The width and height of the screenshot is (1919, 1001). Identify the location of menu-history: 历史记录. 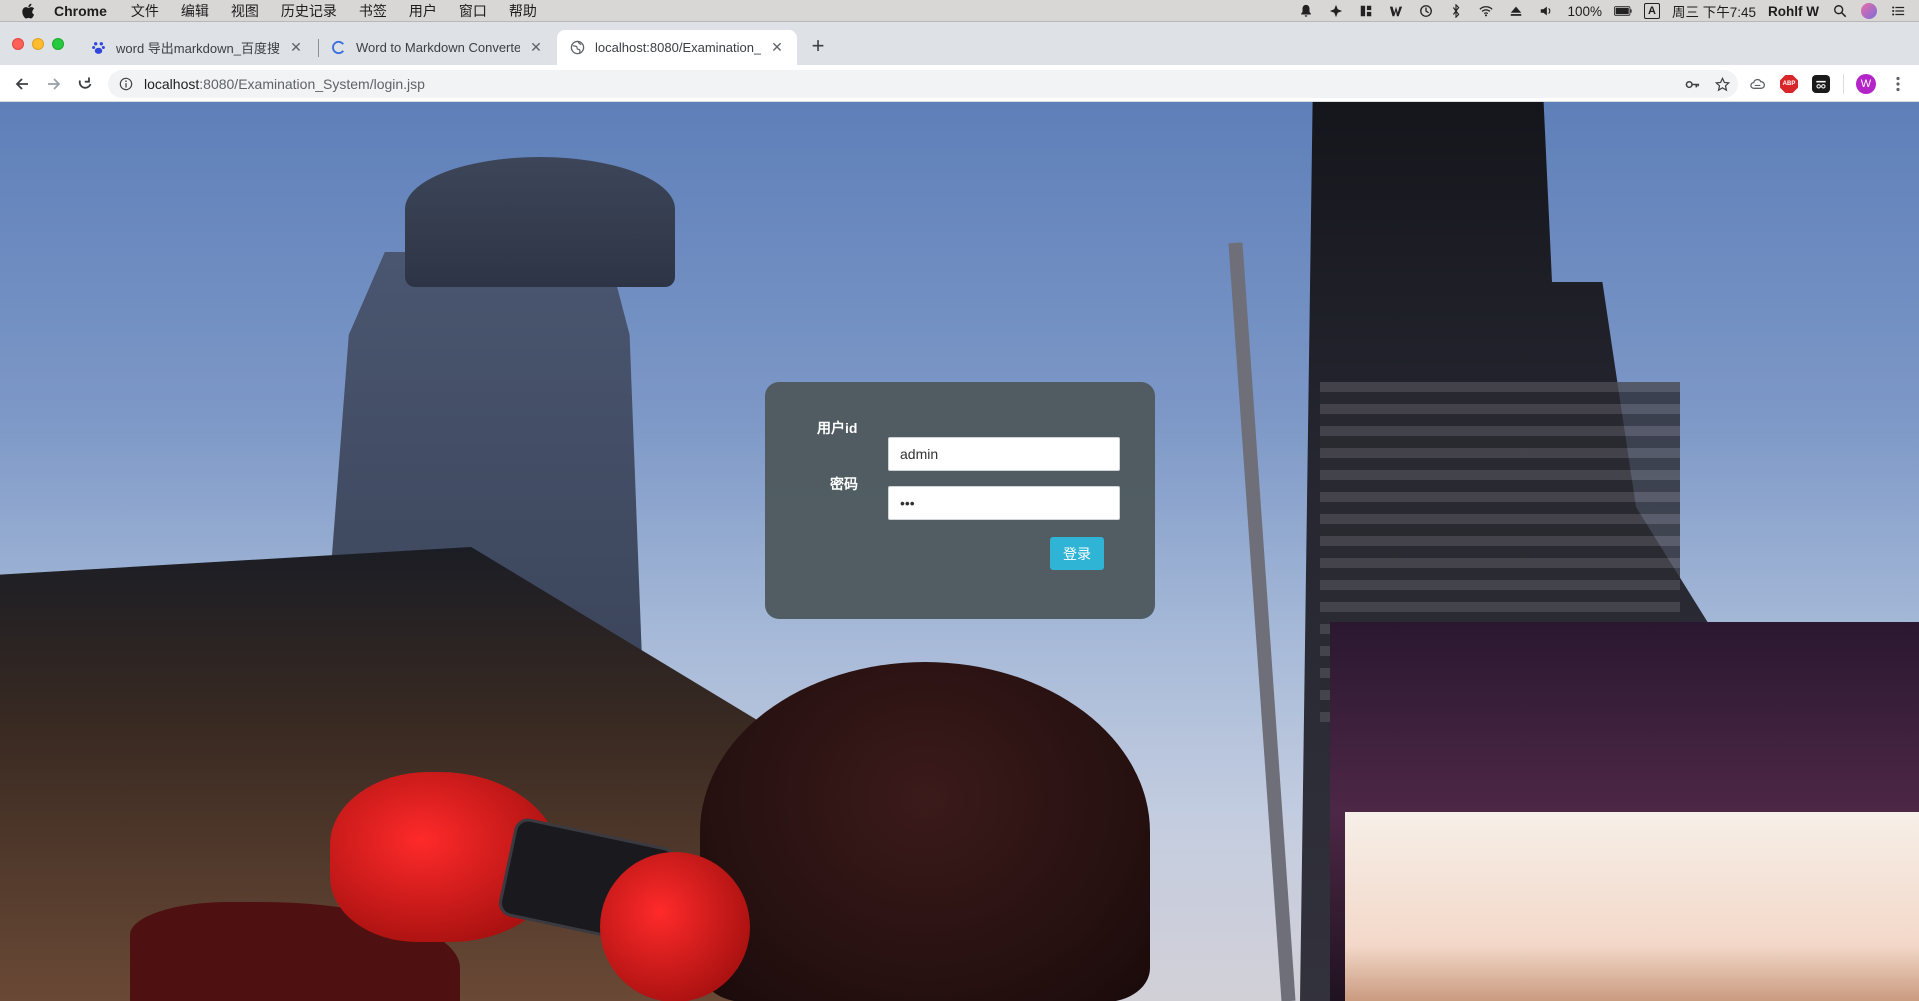
(309, 11).